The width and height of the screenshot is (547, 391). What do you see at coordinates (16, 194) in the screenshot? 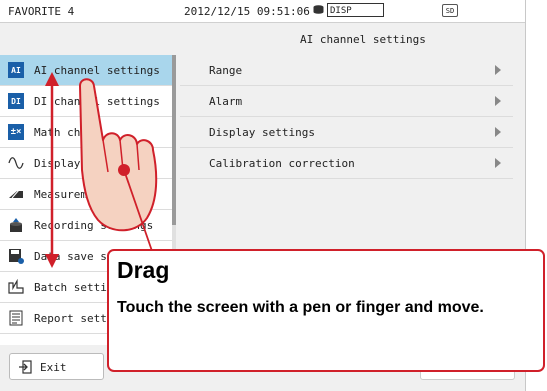
I see `measurement-icon` at bounding box center [16, 194].